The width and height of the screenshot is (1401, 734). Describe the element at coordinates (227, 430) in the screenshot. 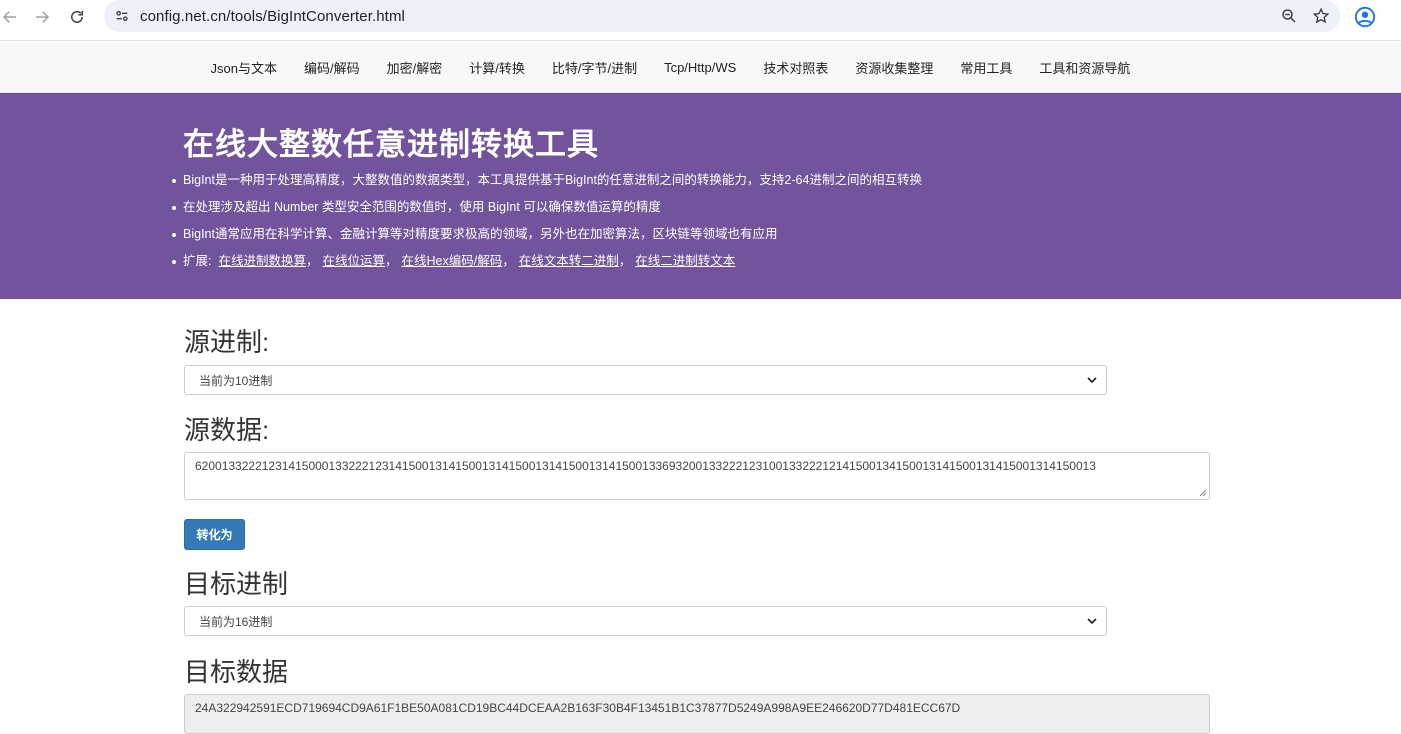

I see `source-data-label: 源数据:` at that location.